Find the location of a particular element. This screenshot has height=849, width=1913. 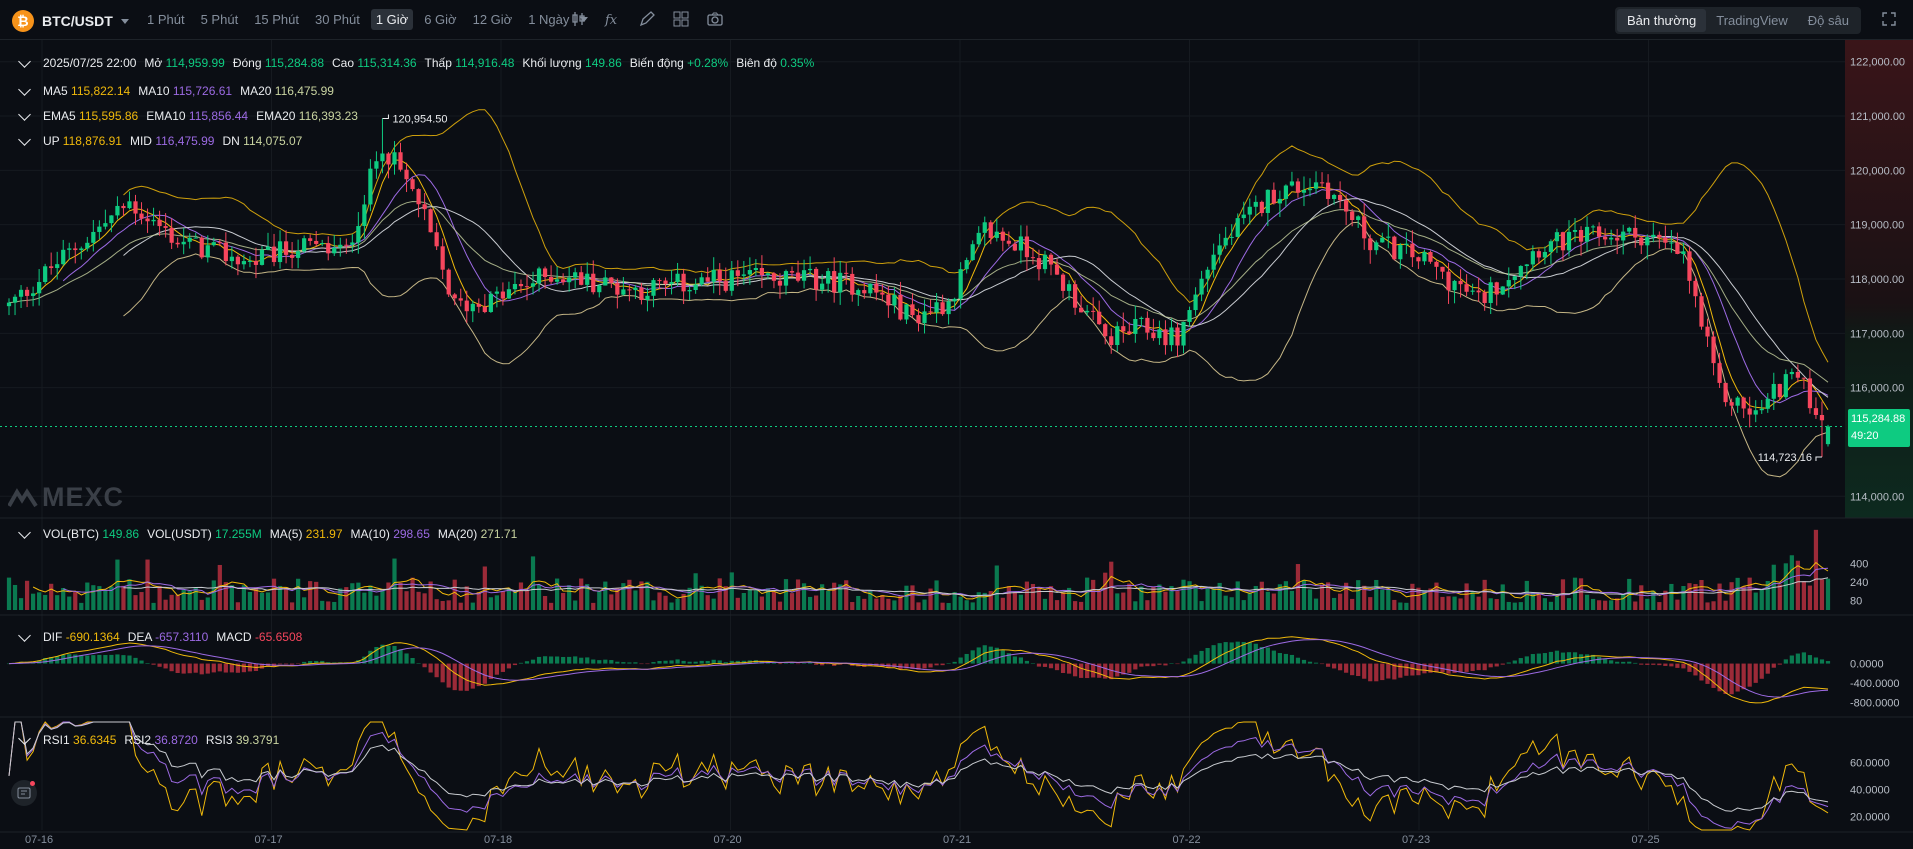

symbol-selector: ₿ BTC/USDT is located at coordinates (70, 21).